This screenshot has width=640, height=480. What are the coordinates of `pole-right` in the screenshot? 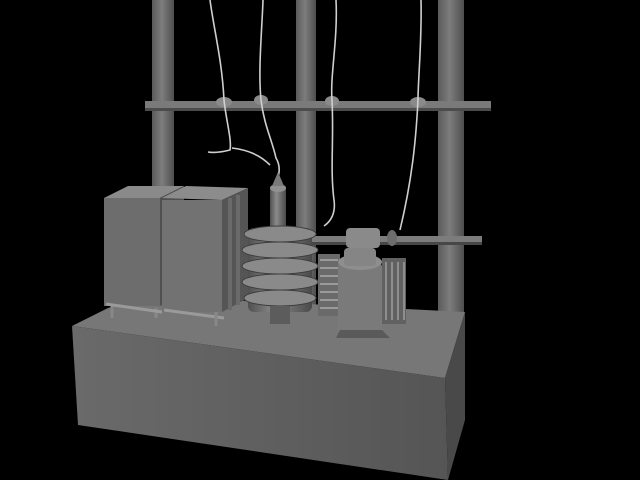 It's located at (451, 156).